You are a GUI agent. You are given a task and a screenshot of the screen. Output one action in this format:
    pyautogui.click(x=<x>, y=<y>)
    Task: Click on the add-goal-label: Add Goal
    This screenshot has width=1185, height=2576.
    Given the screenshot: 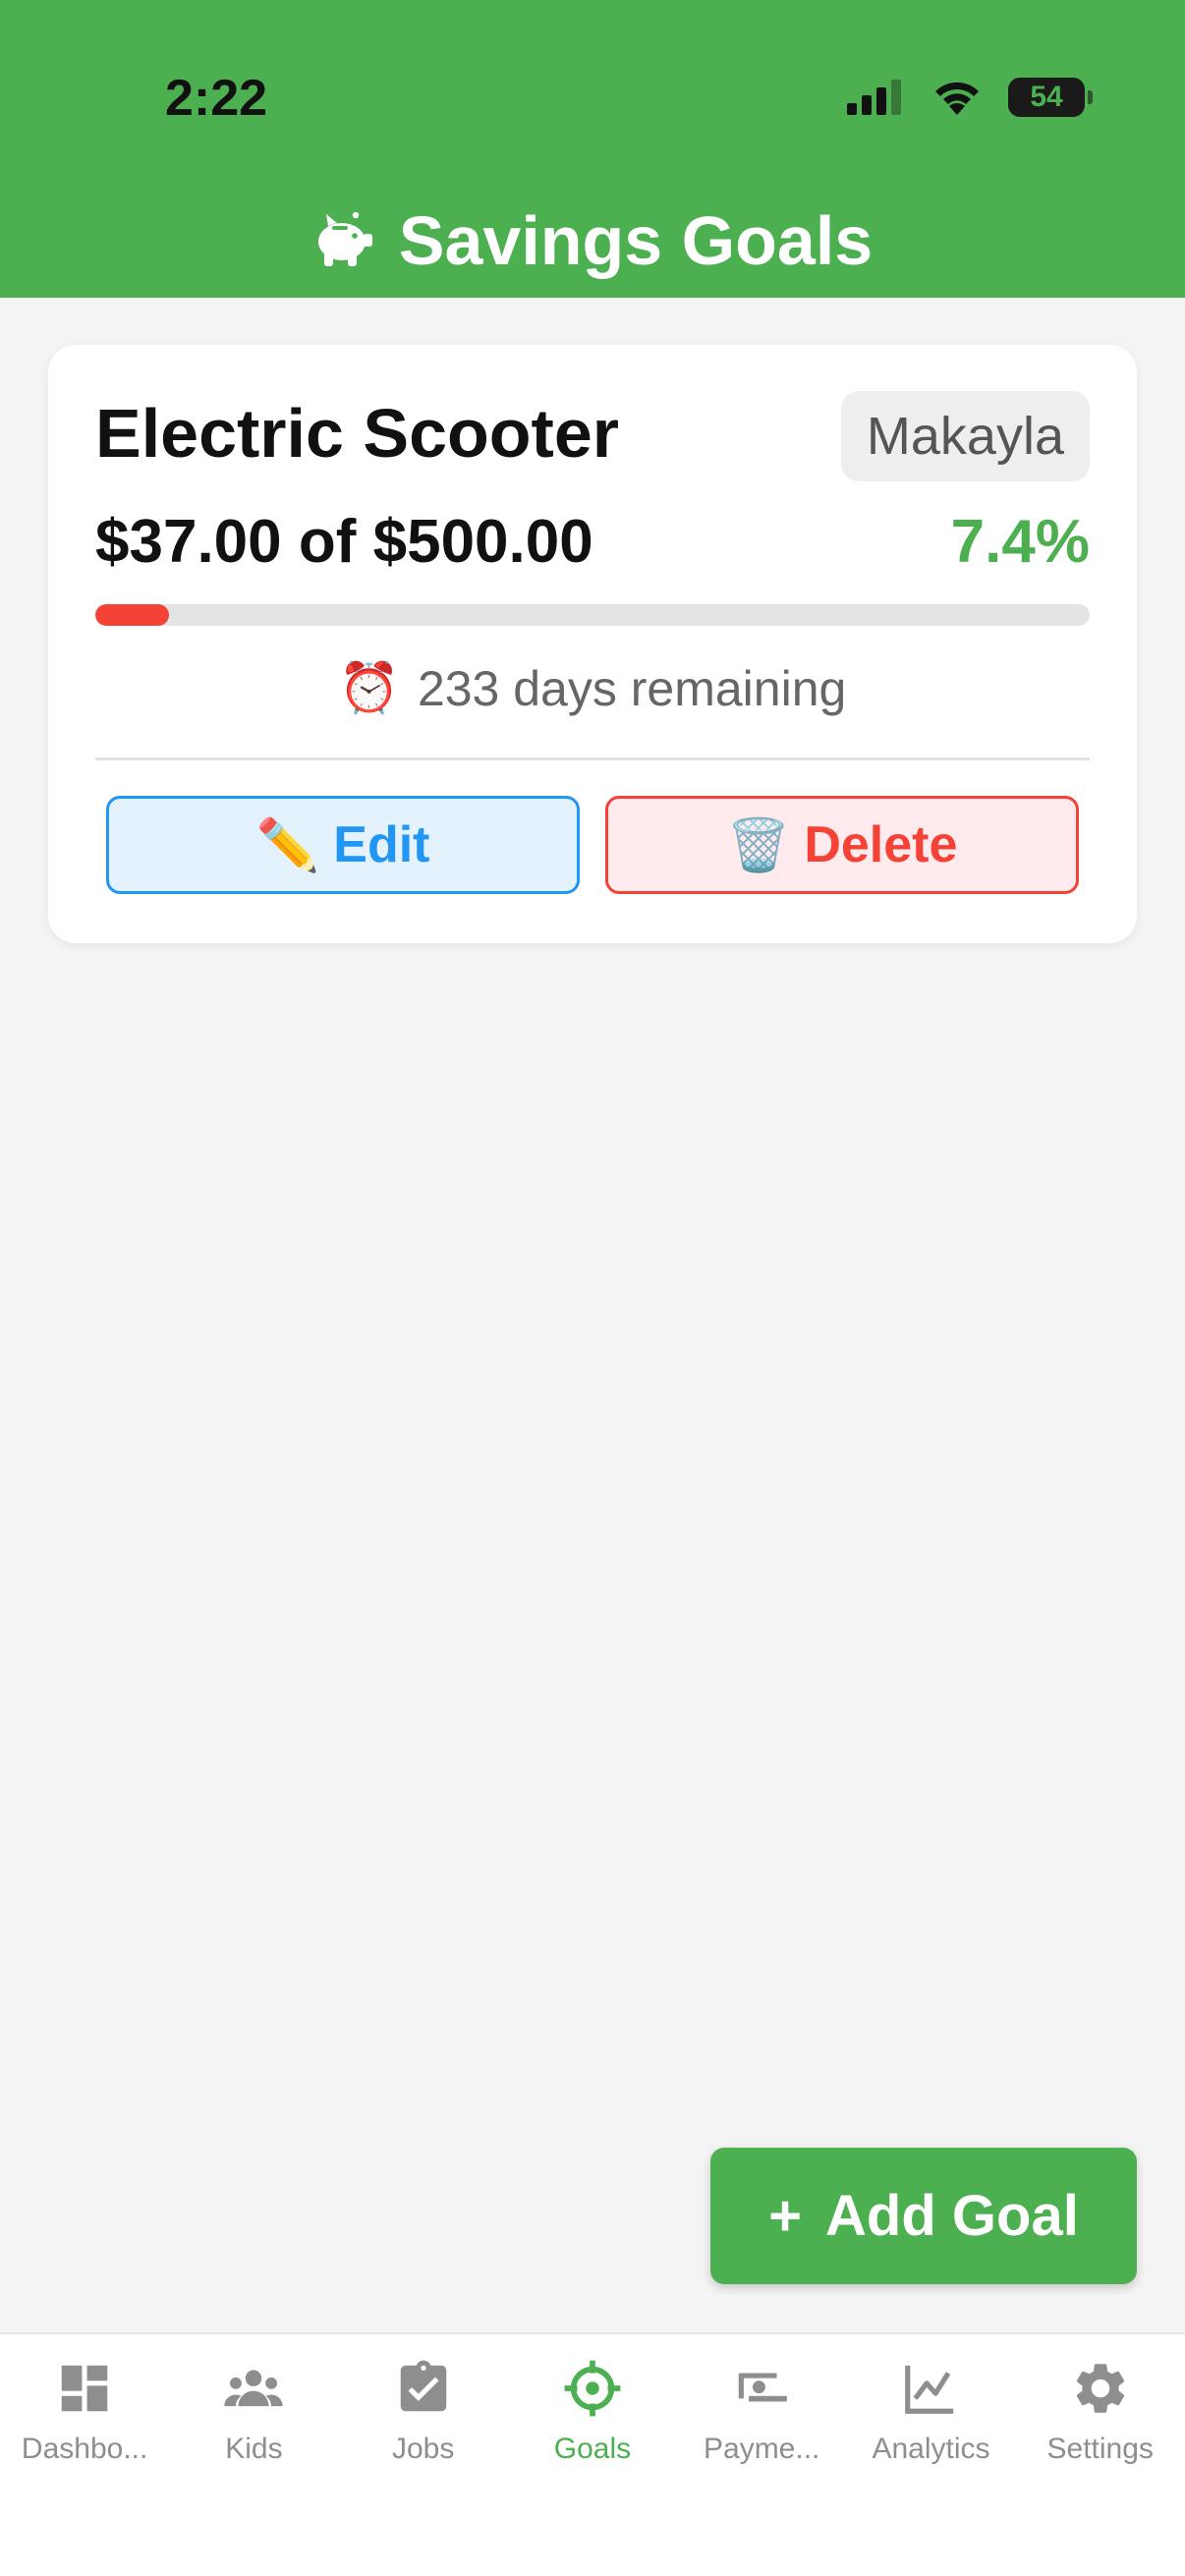 What is the action you would take?
    pyautogui.click(x=952, y=2216)
    